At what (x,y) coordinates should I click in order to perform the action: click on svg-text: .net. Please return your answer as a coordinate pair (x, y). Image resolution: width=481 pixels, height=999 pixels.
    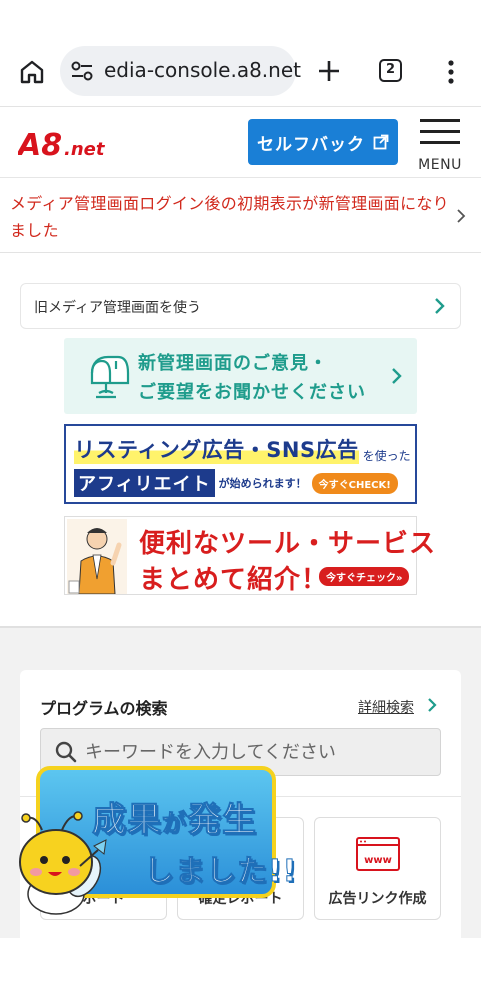
    Looking at the image, I should click on (85, 149).